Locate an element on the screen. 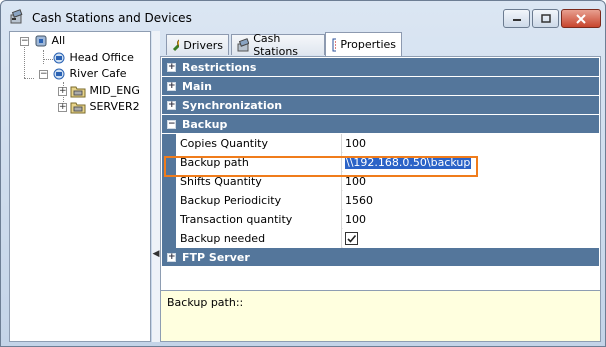 The height and width of the screenshot is (347, 606). prop-row-shifts-quantity: Shifts Quantity 100 is located at coordinates (380, 181).